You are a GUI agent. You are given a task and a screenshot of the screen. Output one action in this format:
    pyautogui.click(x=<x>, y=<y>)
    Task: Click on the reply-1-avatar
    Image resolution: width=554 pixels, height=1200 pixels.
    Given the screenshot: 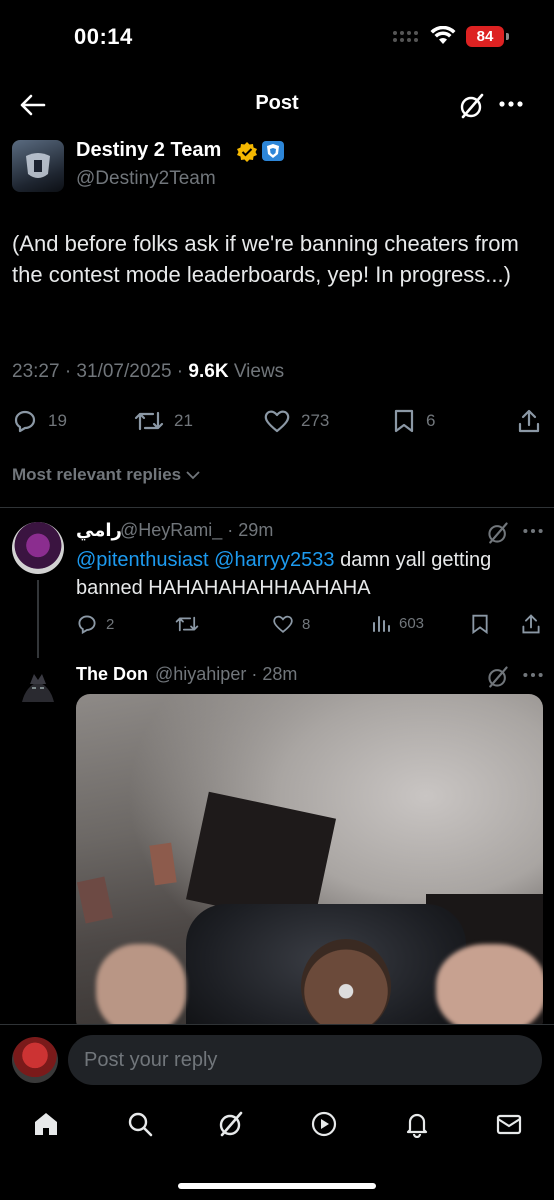 What is the action you would take?
    pyautogui.click(x=38, y=548)
    